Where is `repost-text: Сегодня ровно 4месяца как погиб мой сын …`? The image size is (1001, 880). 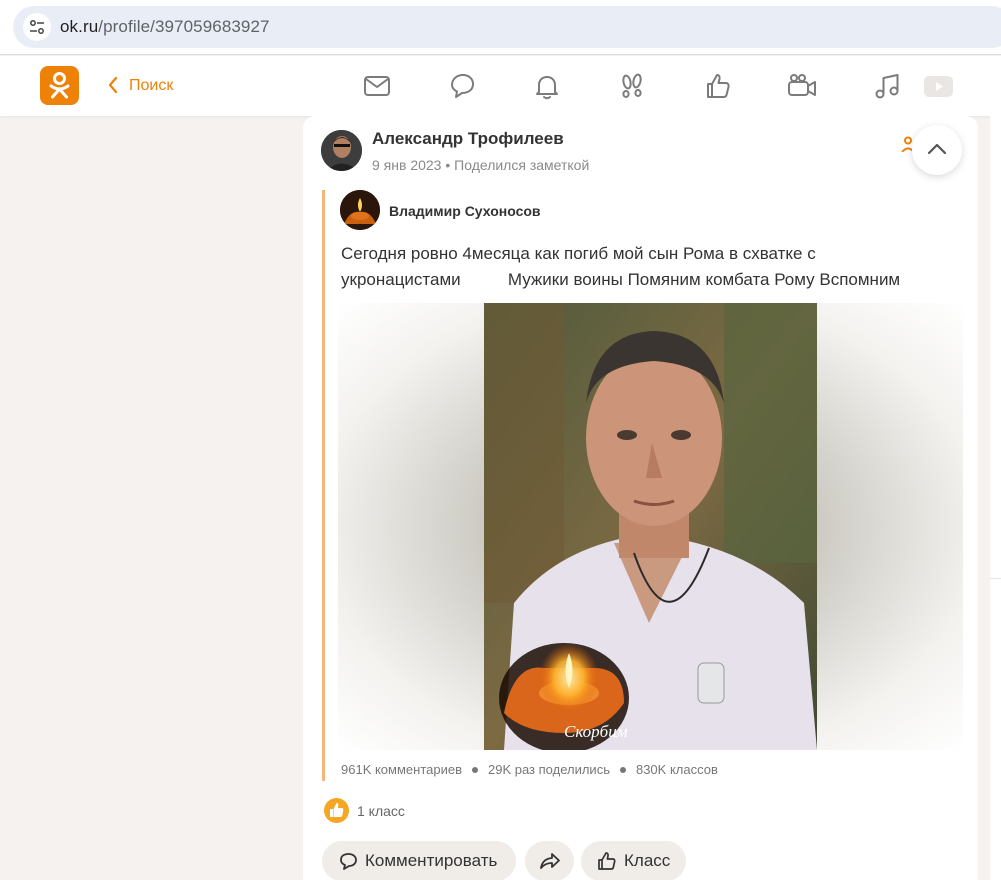 repost-text: Сегодня ровно 4месяца как погиб мой сын … is located at coordinates (646, 267).